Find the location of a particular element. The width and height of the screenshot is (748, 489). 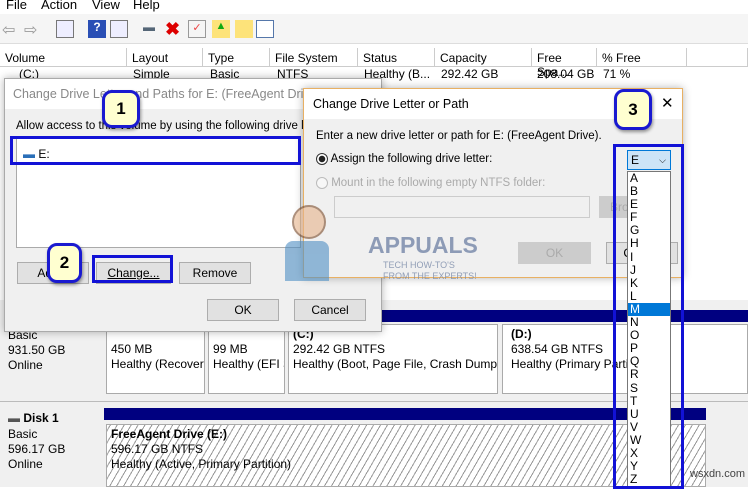

disk-1-name: ▬ Disk 1 is located at coordinates (33, 418).